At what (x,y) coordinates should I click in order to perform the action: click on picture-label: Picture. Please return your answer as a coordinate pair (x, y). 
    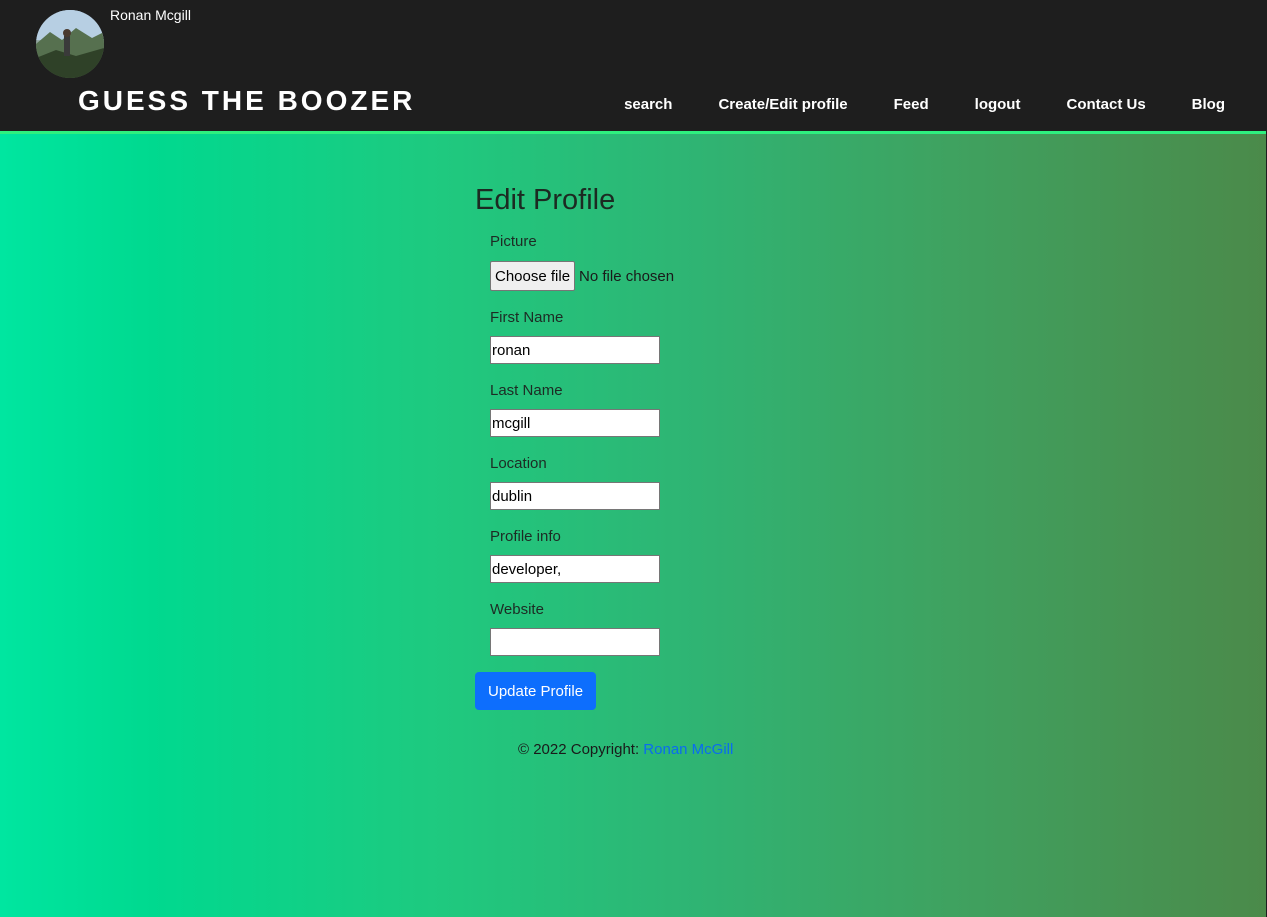
    Looking at the image, I should click on (513, 241).